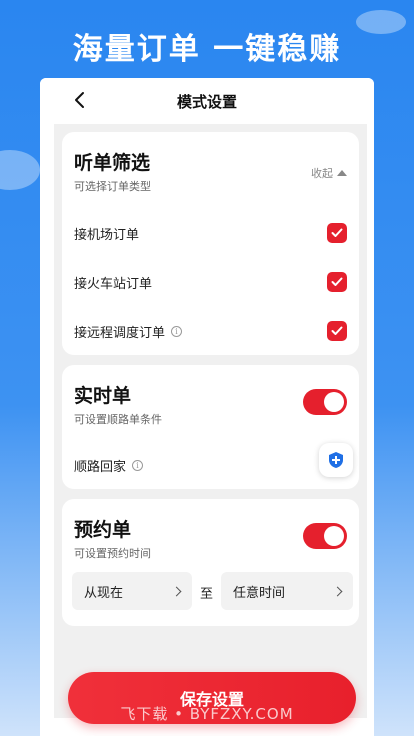 Image resolution: width=414 pixels, height=736 pixels. I want to click on page-title: 模式设置, so click(206, 101).